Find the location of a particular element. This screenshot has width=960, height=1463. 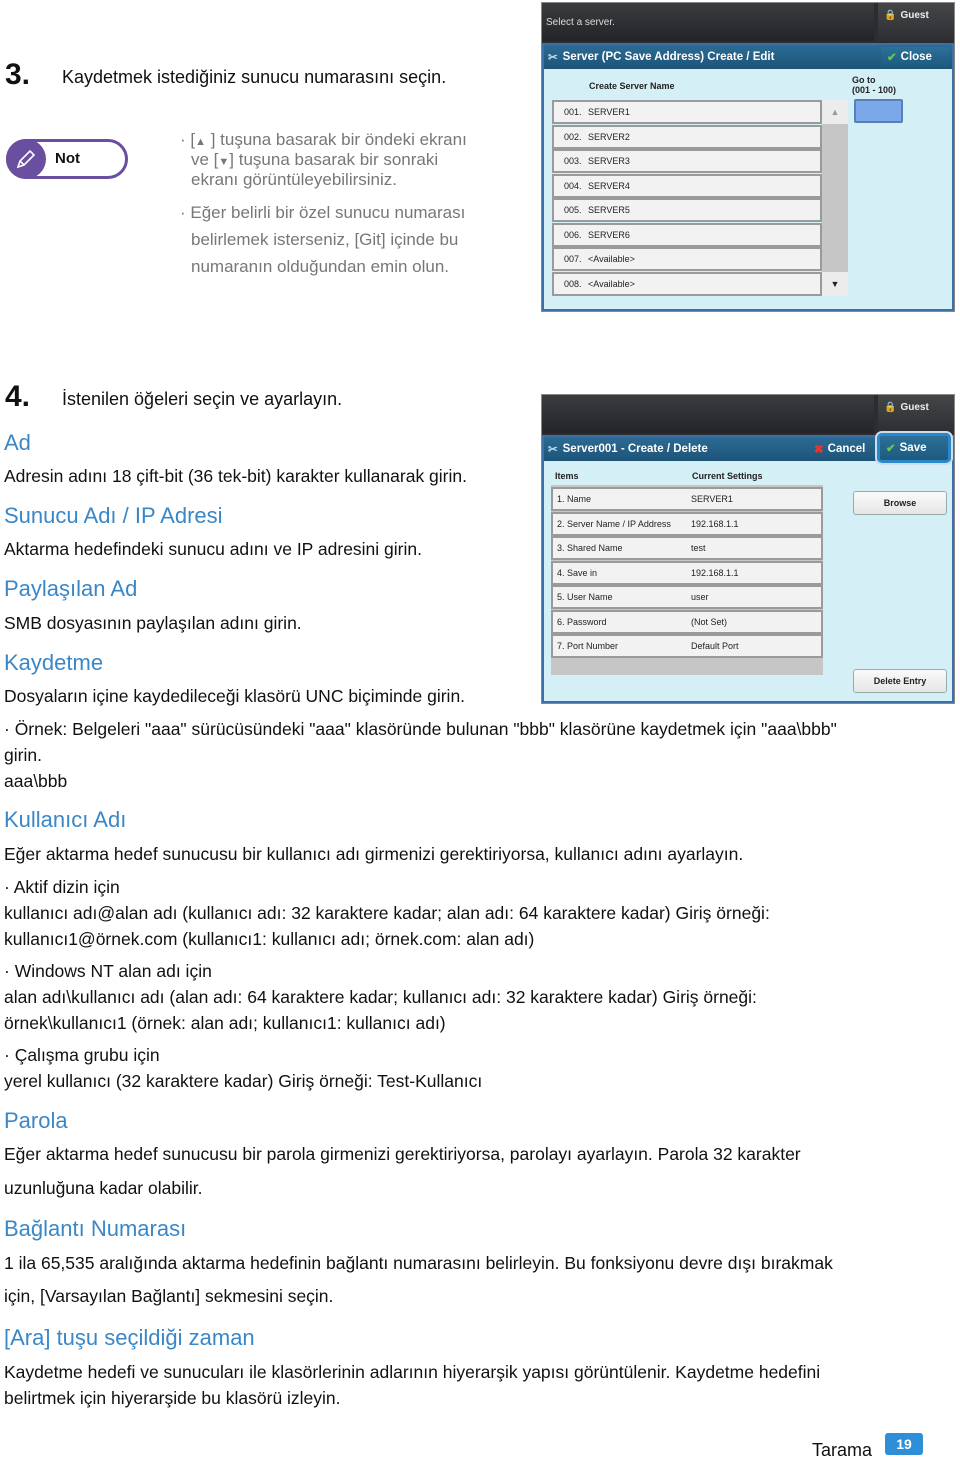

server-row: 007. <Available> is located at coordinates (687, 259).